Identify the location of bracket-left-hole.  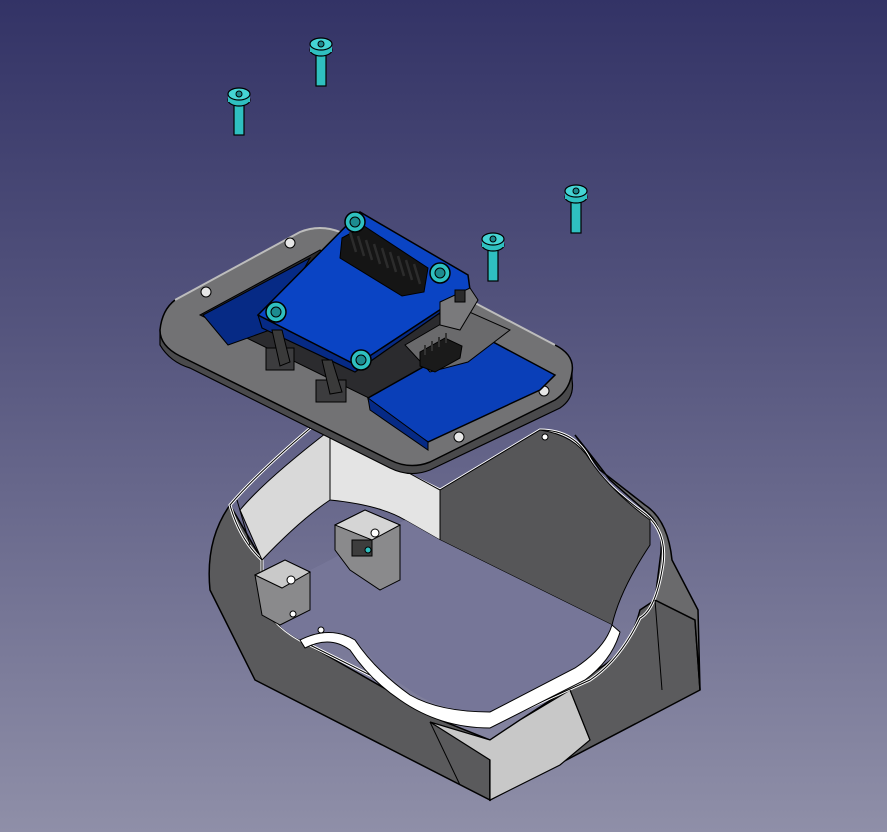
(291, 580).